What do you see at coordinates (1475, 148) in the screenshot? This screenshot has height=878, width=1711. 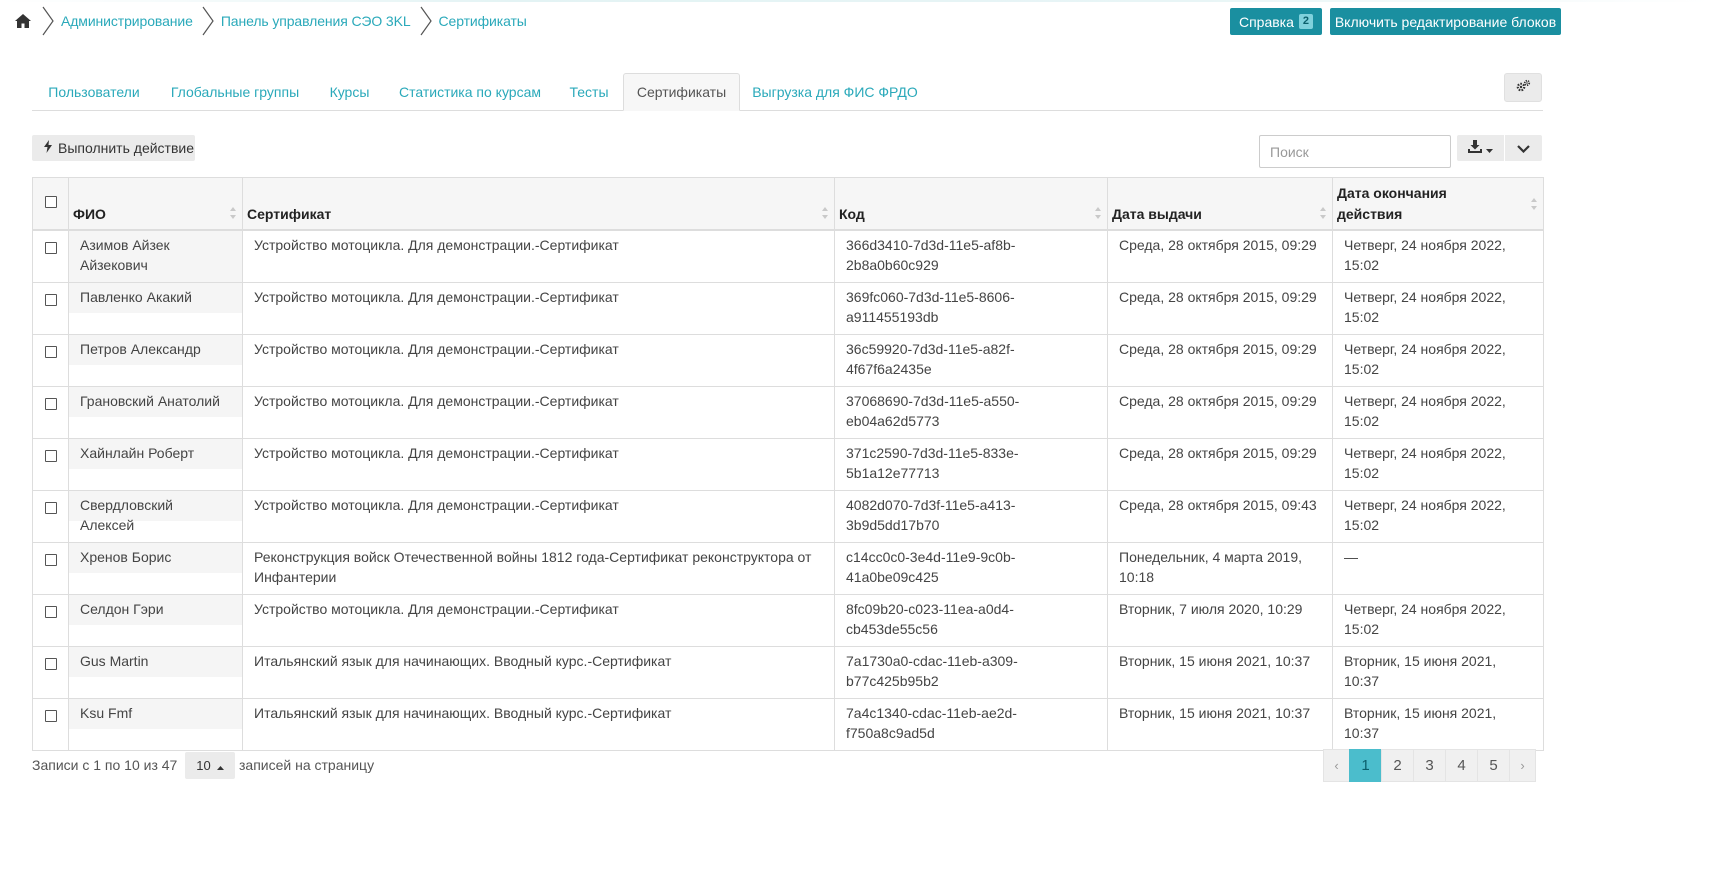 I see `download-icon` at bounding box center [1475, 148].